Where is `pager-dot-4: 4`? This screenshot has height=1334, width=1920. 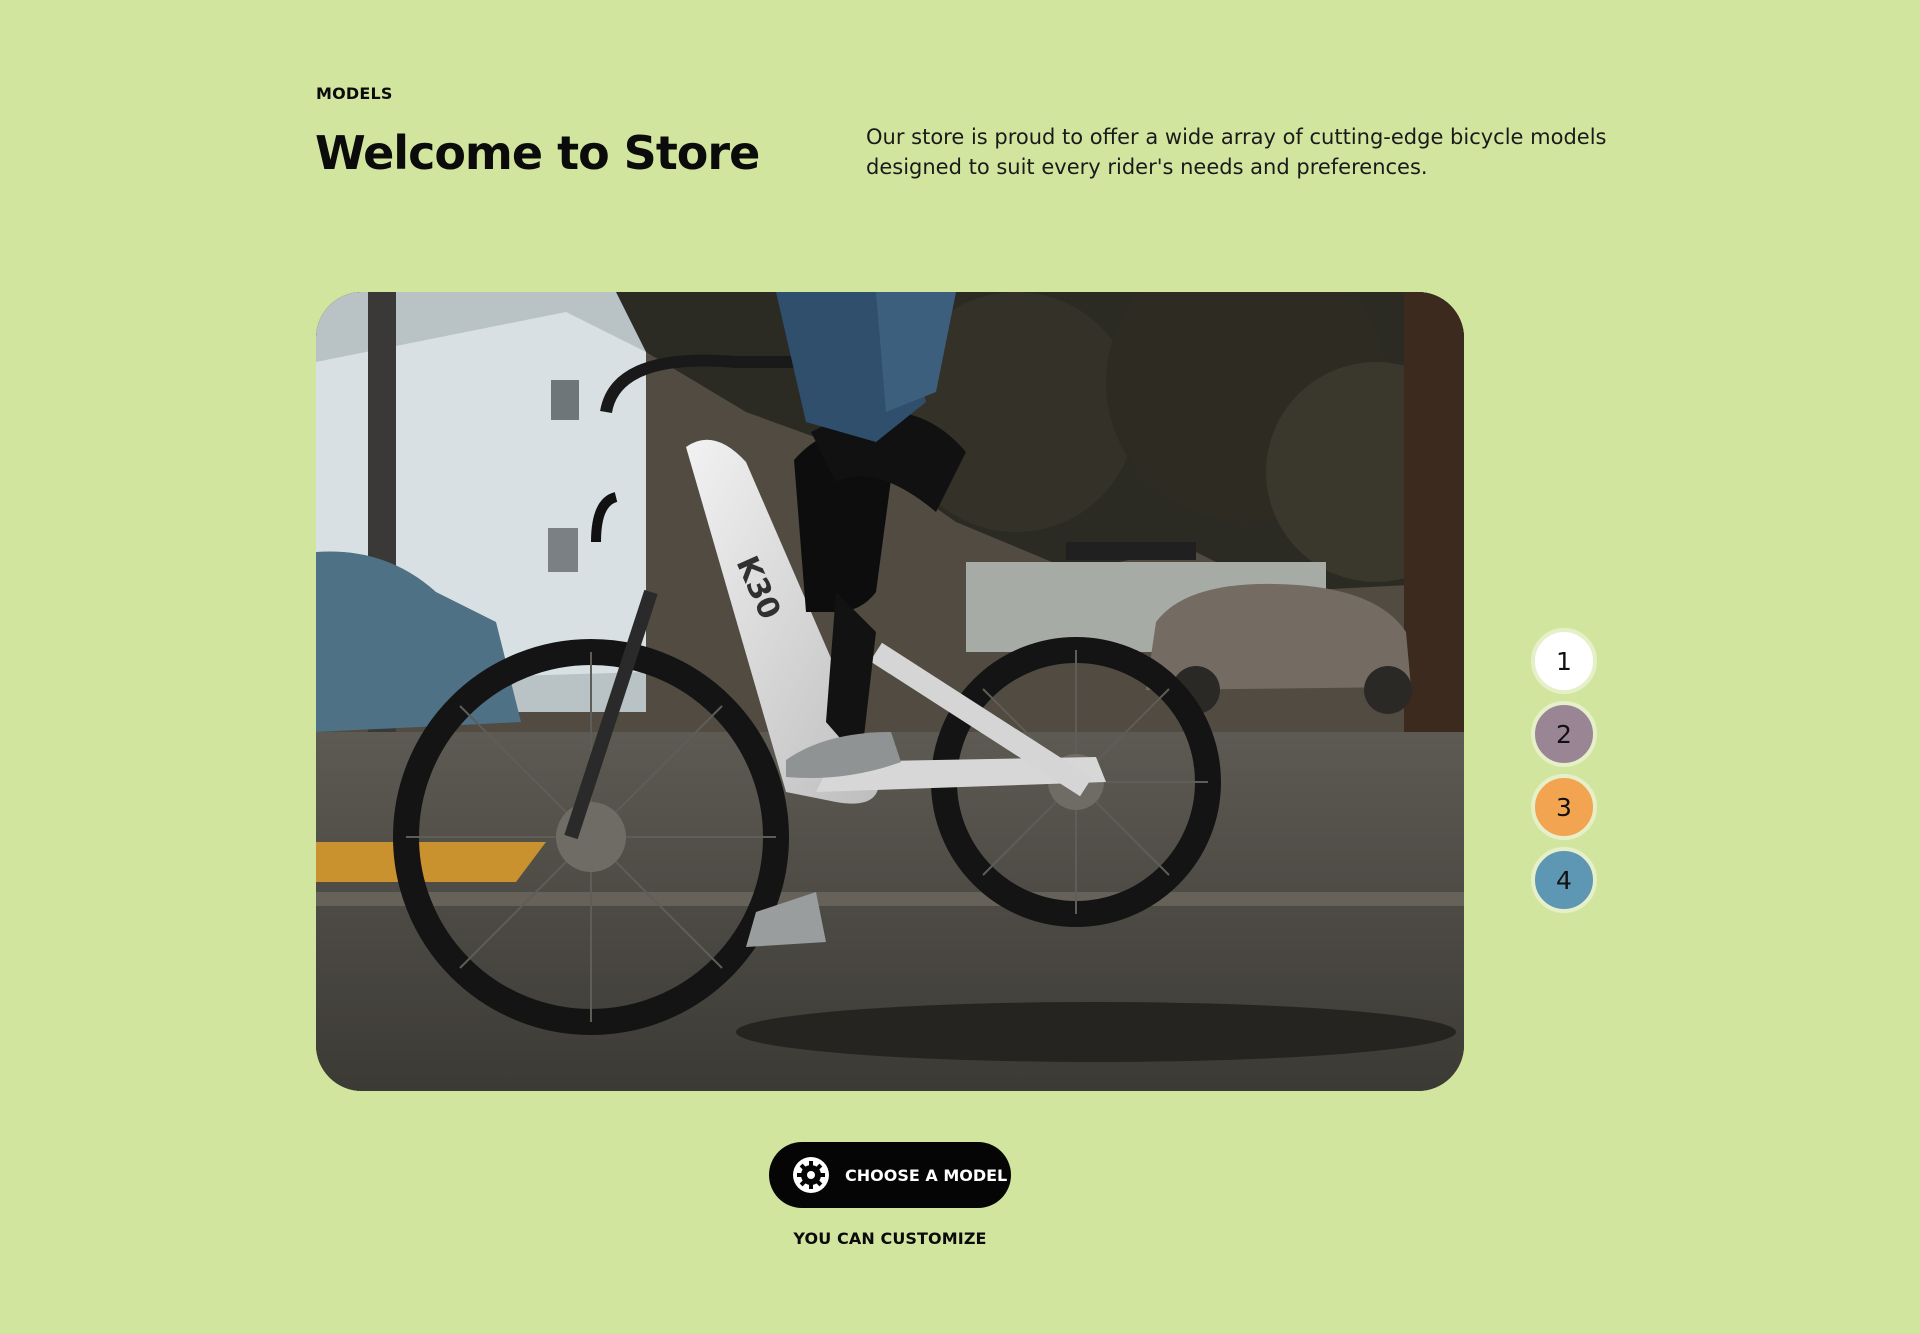
pager-dot-4: 4 is located at coordinates (1564, 880).